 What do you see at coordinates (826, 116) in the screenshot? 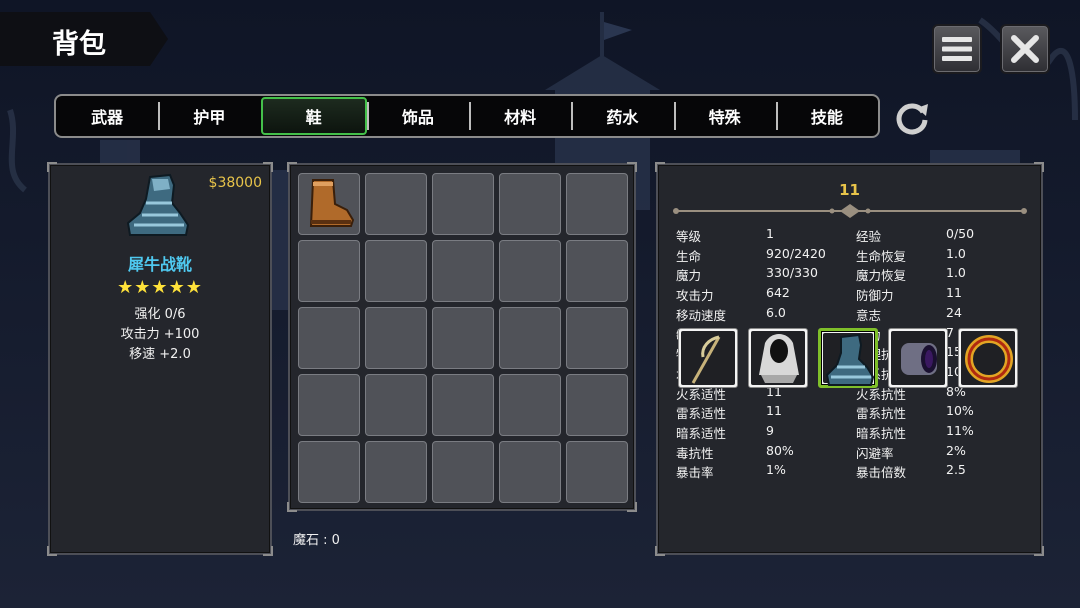
I see `tab-7: 技能` at bounding box center [826, 116].